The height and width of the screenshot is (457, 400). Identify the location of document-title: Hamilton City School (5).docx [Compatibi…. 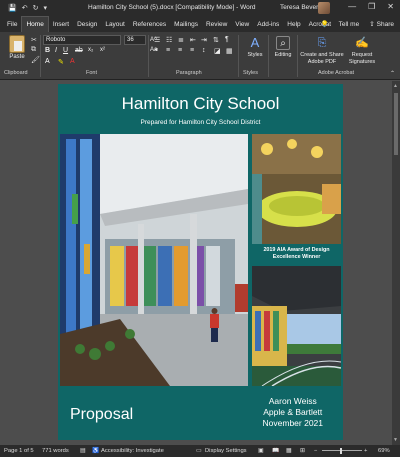
(172, 7).